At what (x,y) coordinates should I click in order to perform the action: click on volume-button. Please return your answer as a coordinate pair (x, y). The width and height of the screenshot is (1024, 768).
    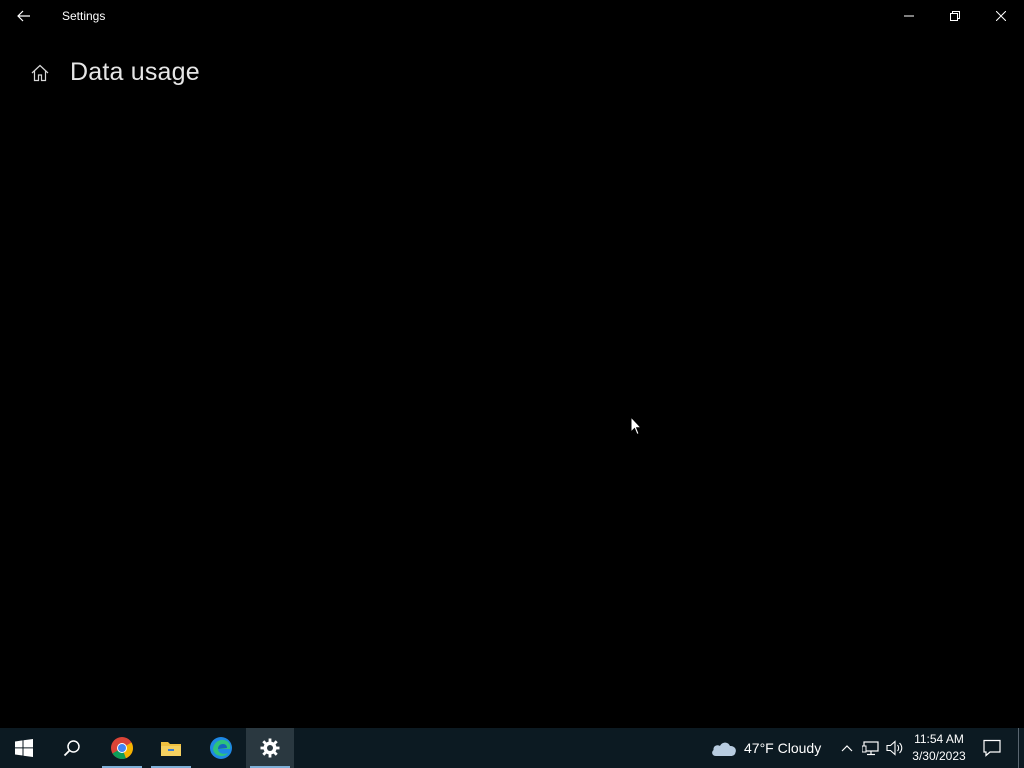
    Looking at the image, I should click on (895, 748).